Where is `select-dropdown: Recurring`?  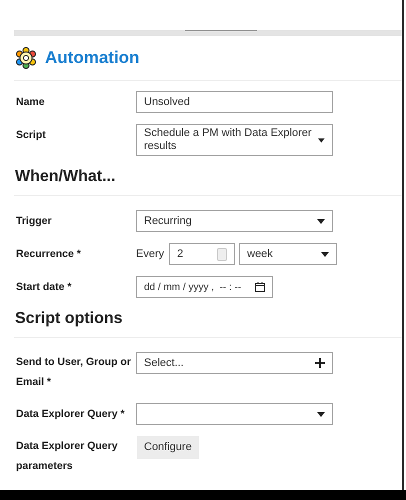 select-dropdown: Recurring is located at coordinates (234, 221).